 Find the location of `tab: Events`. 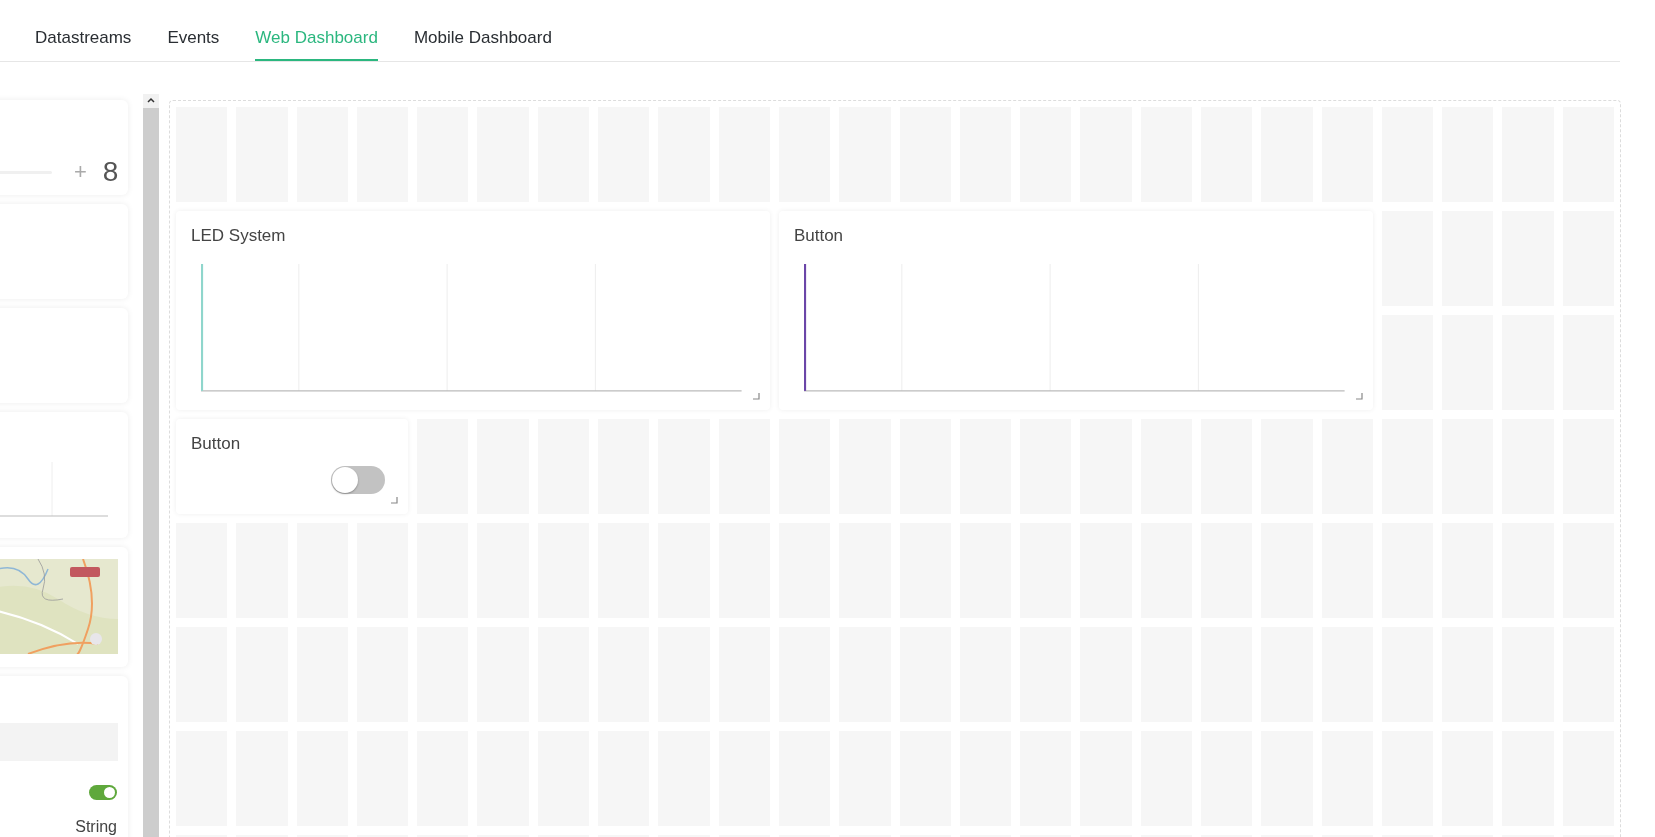

tab: Events is located at coordinates (193, 44).